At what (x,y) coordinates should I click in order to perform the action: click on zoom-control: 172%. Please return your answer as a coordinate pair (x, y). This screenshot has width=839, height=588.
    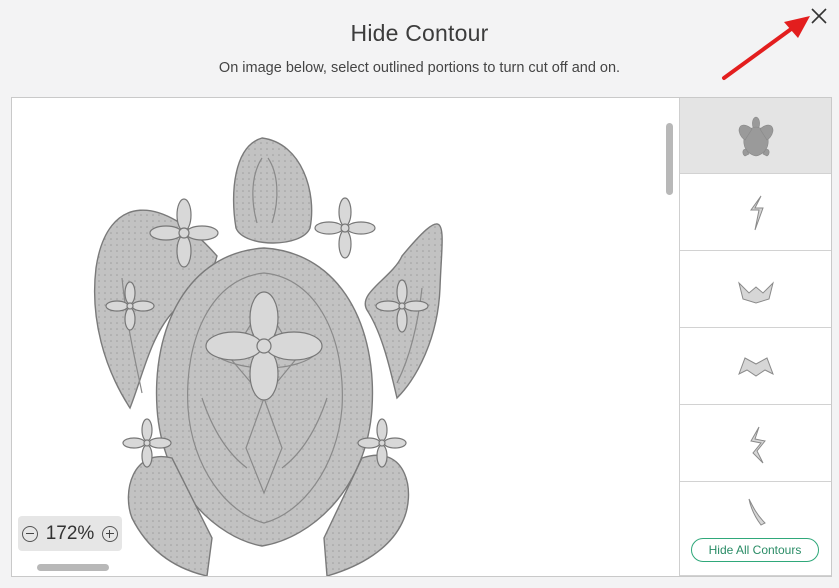
    Looking at the image, I should click on (70, 533).